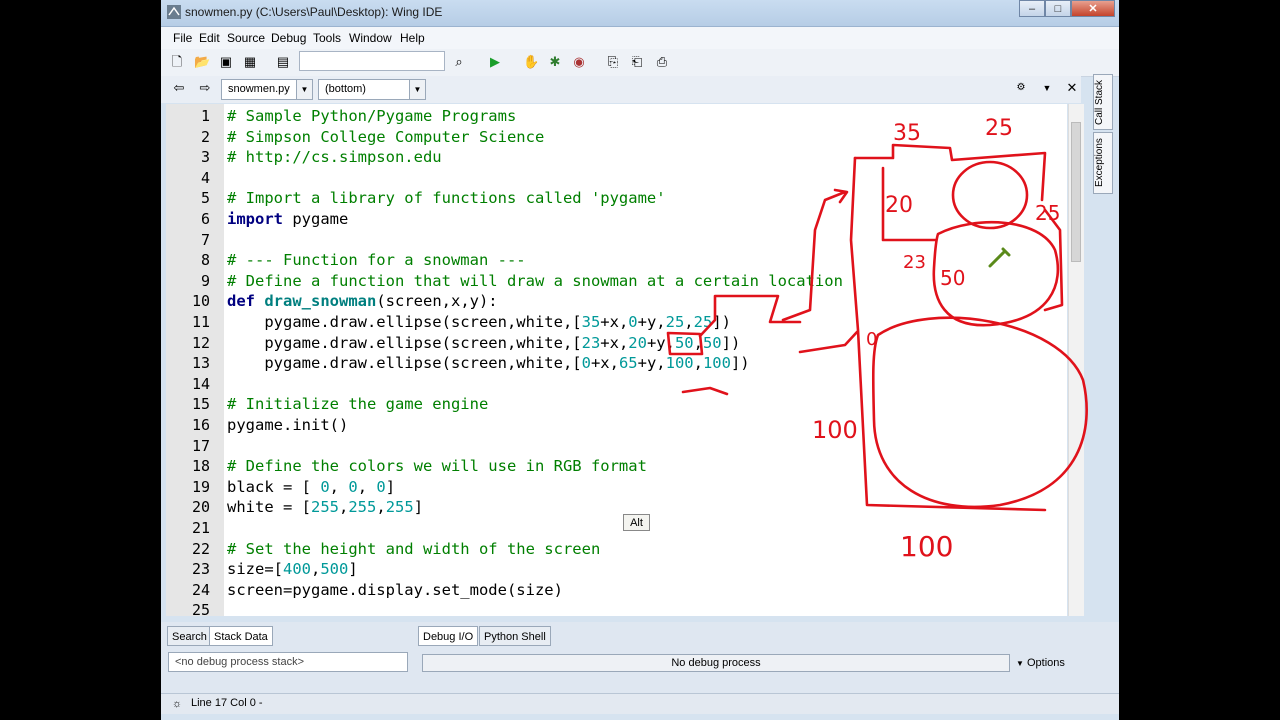  Describe the element at coordinates (200, 528) in the screenshot. I see `line-number: 21` at that location.